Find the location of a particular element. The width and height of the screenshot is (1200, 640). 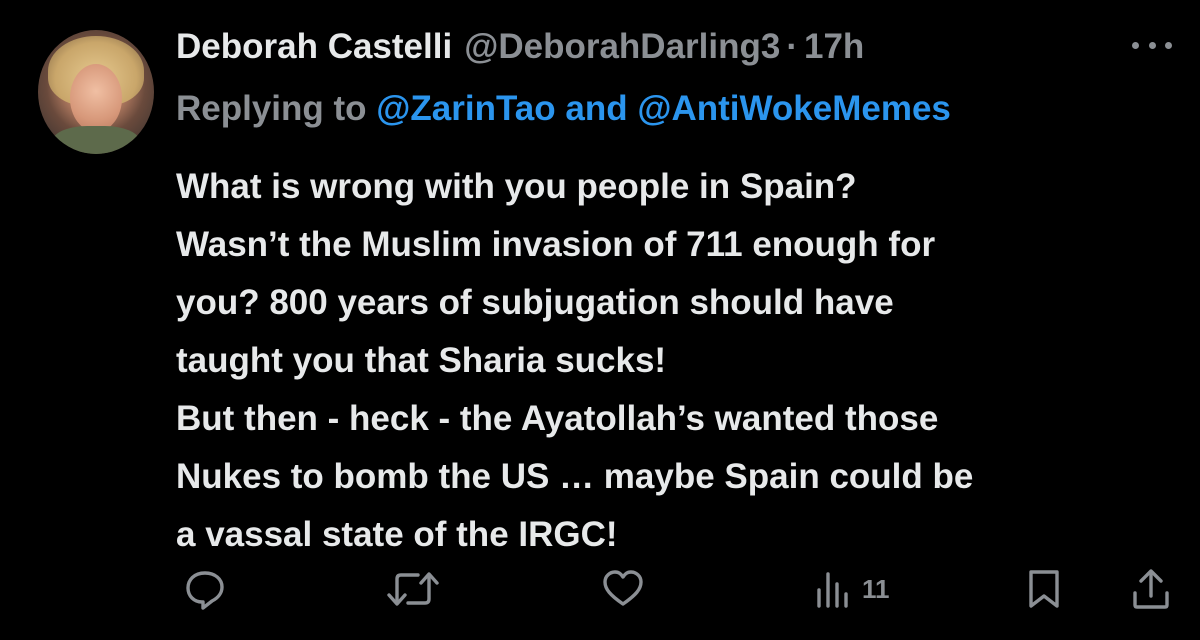

retweet-button is located at coordinates (413, 589).